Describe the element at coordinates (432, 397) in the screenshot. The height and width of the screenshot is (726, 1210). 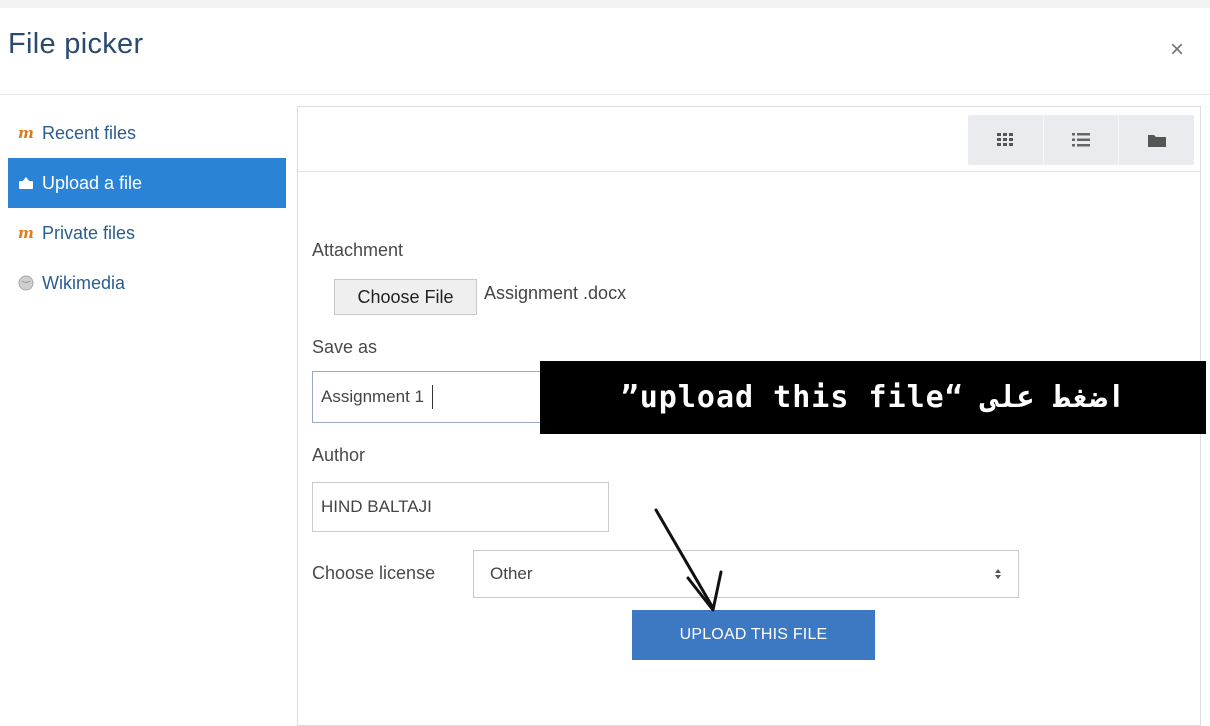
I see `text-caret` at that location.